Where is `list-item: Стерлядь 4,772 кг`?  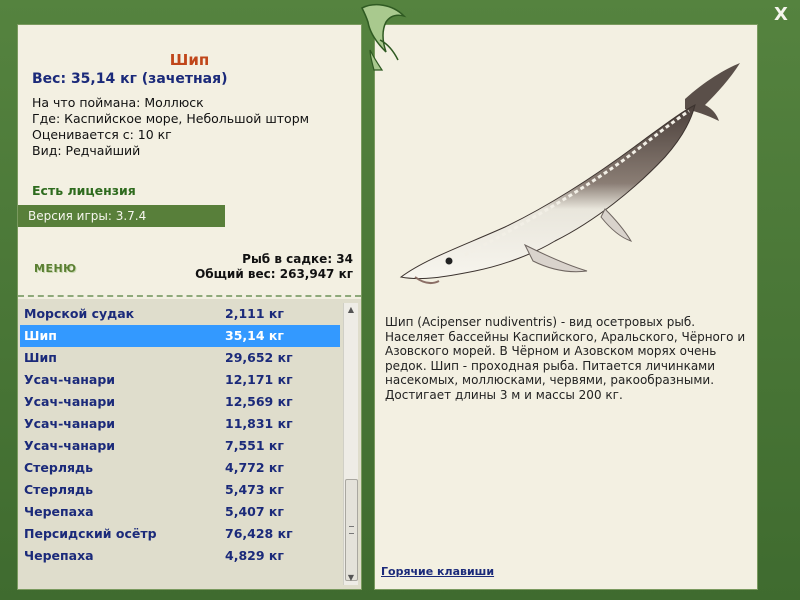 list-item: Стерлядь 4,772 кг is located at coordinates (180, 468).